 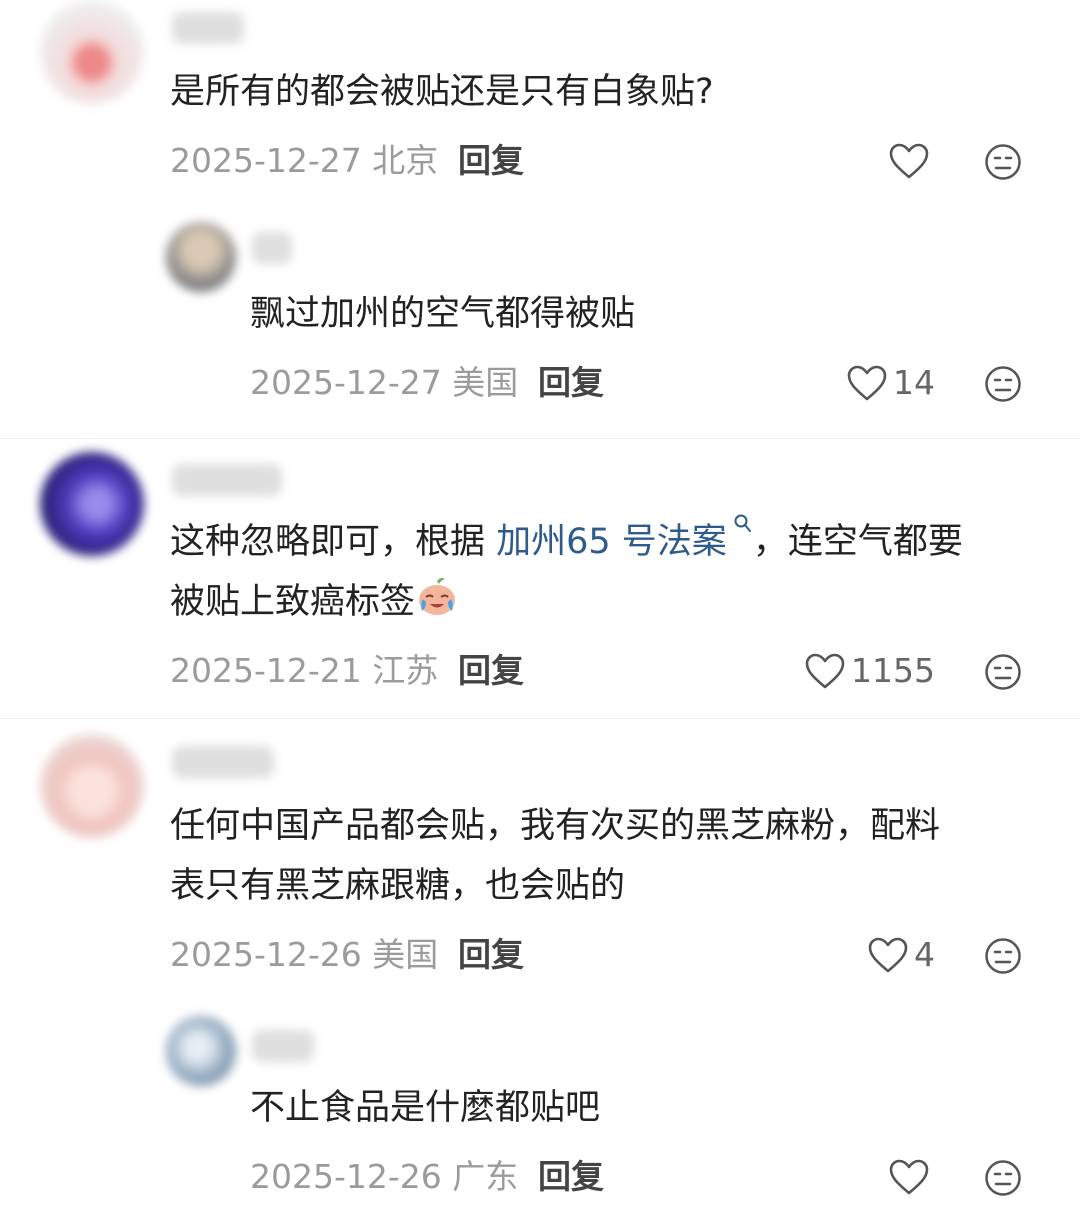 I want to click on comment-text: 被贴上致癌标签, so click(x=314, y=602).